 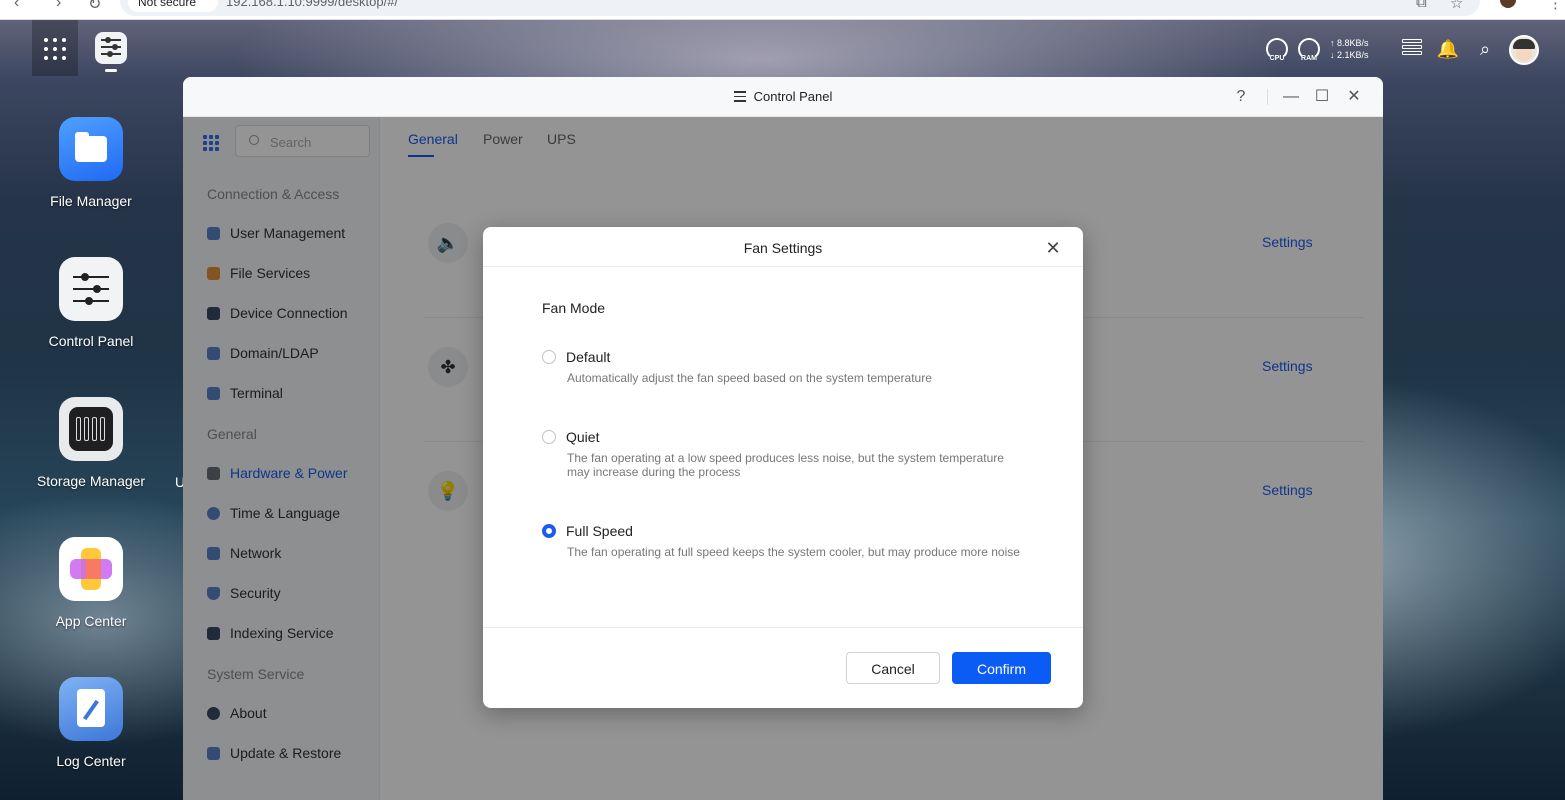 I want to click on app-grid-icon, so click(x=55, y=49).